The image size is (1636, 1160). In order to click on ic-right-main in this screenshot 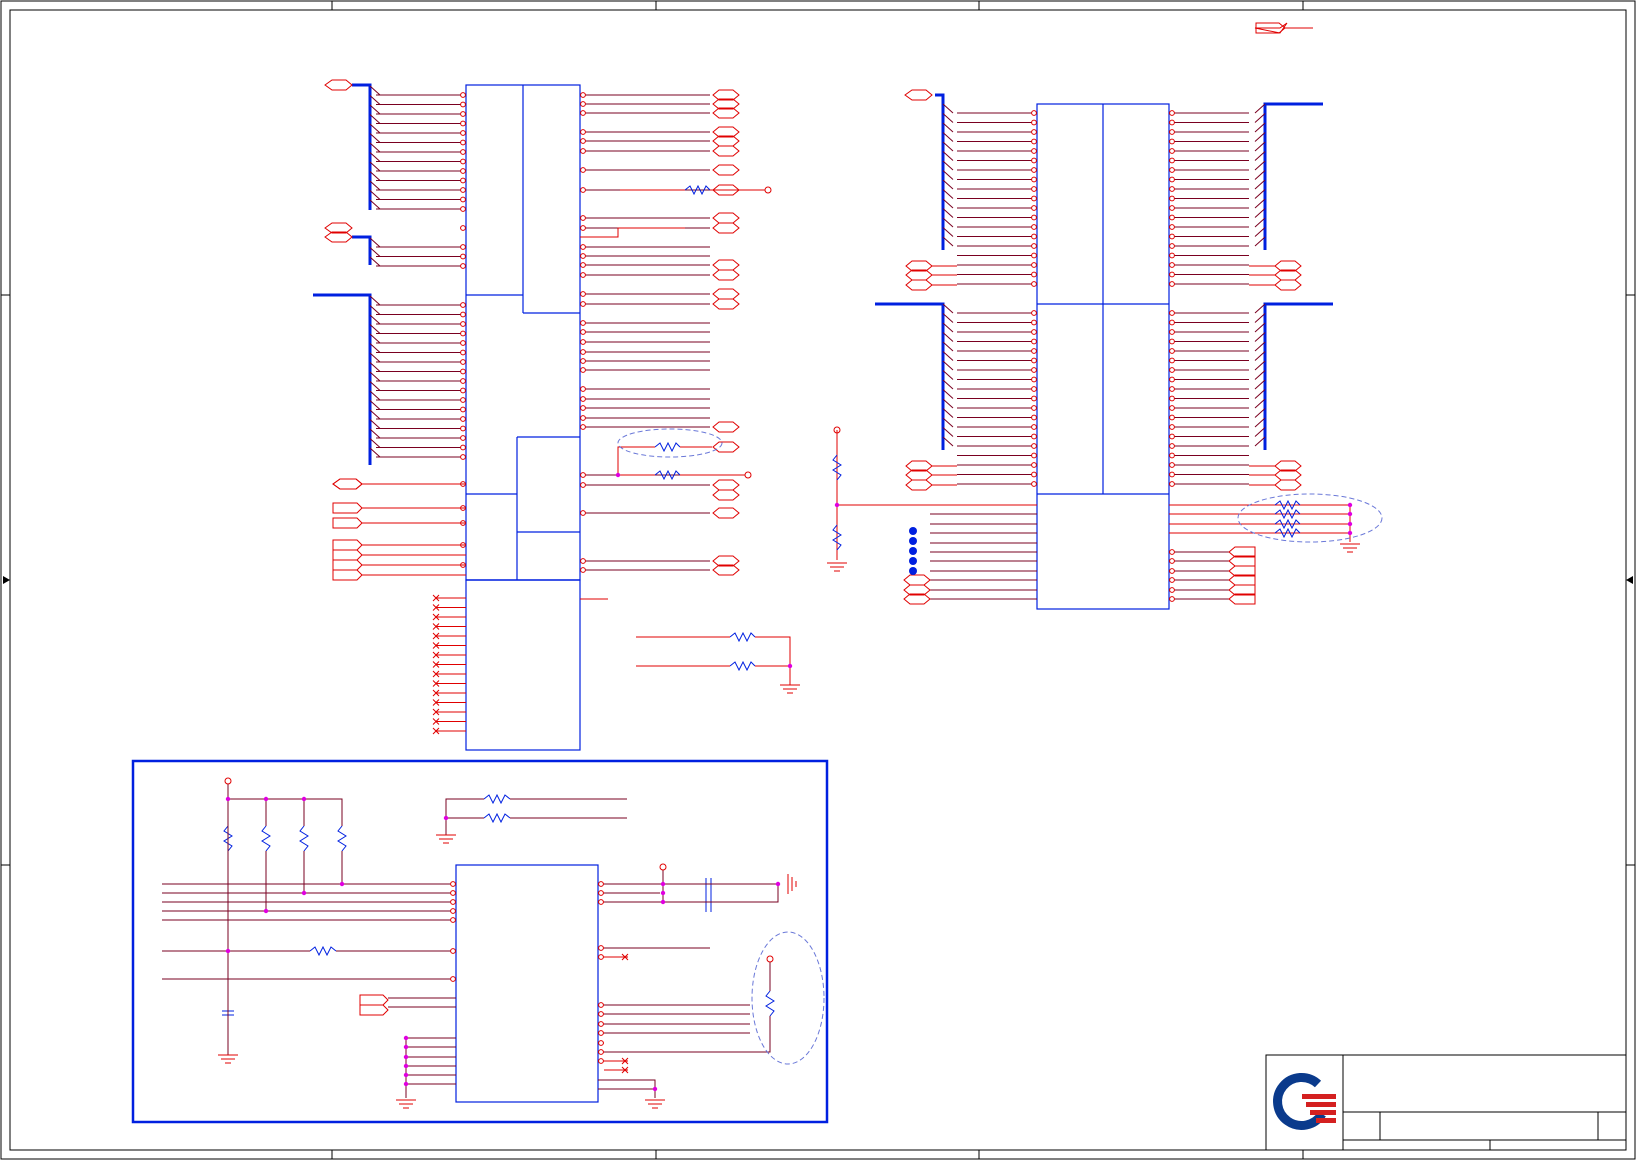, I will do `click(1103, 356)`.